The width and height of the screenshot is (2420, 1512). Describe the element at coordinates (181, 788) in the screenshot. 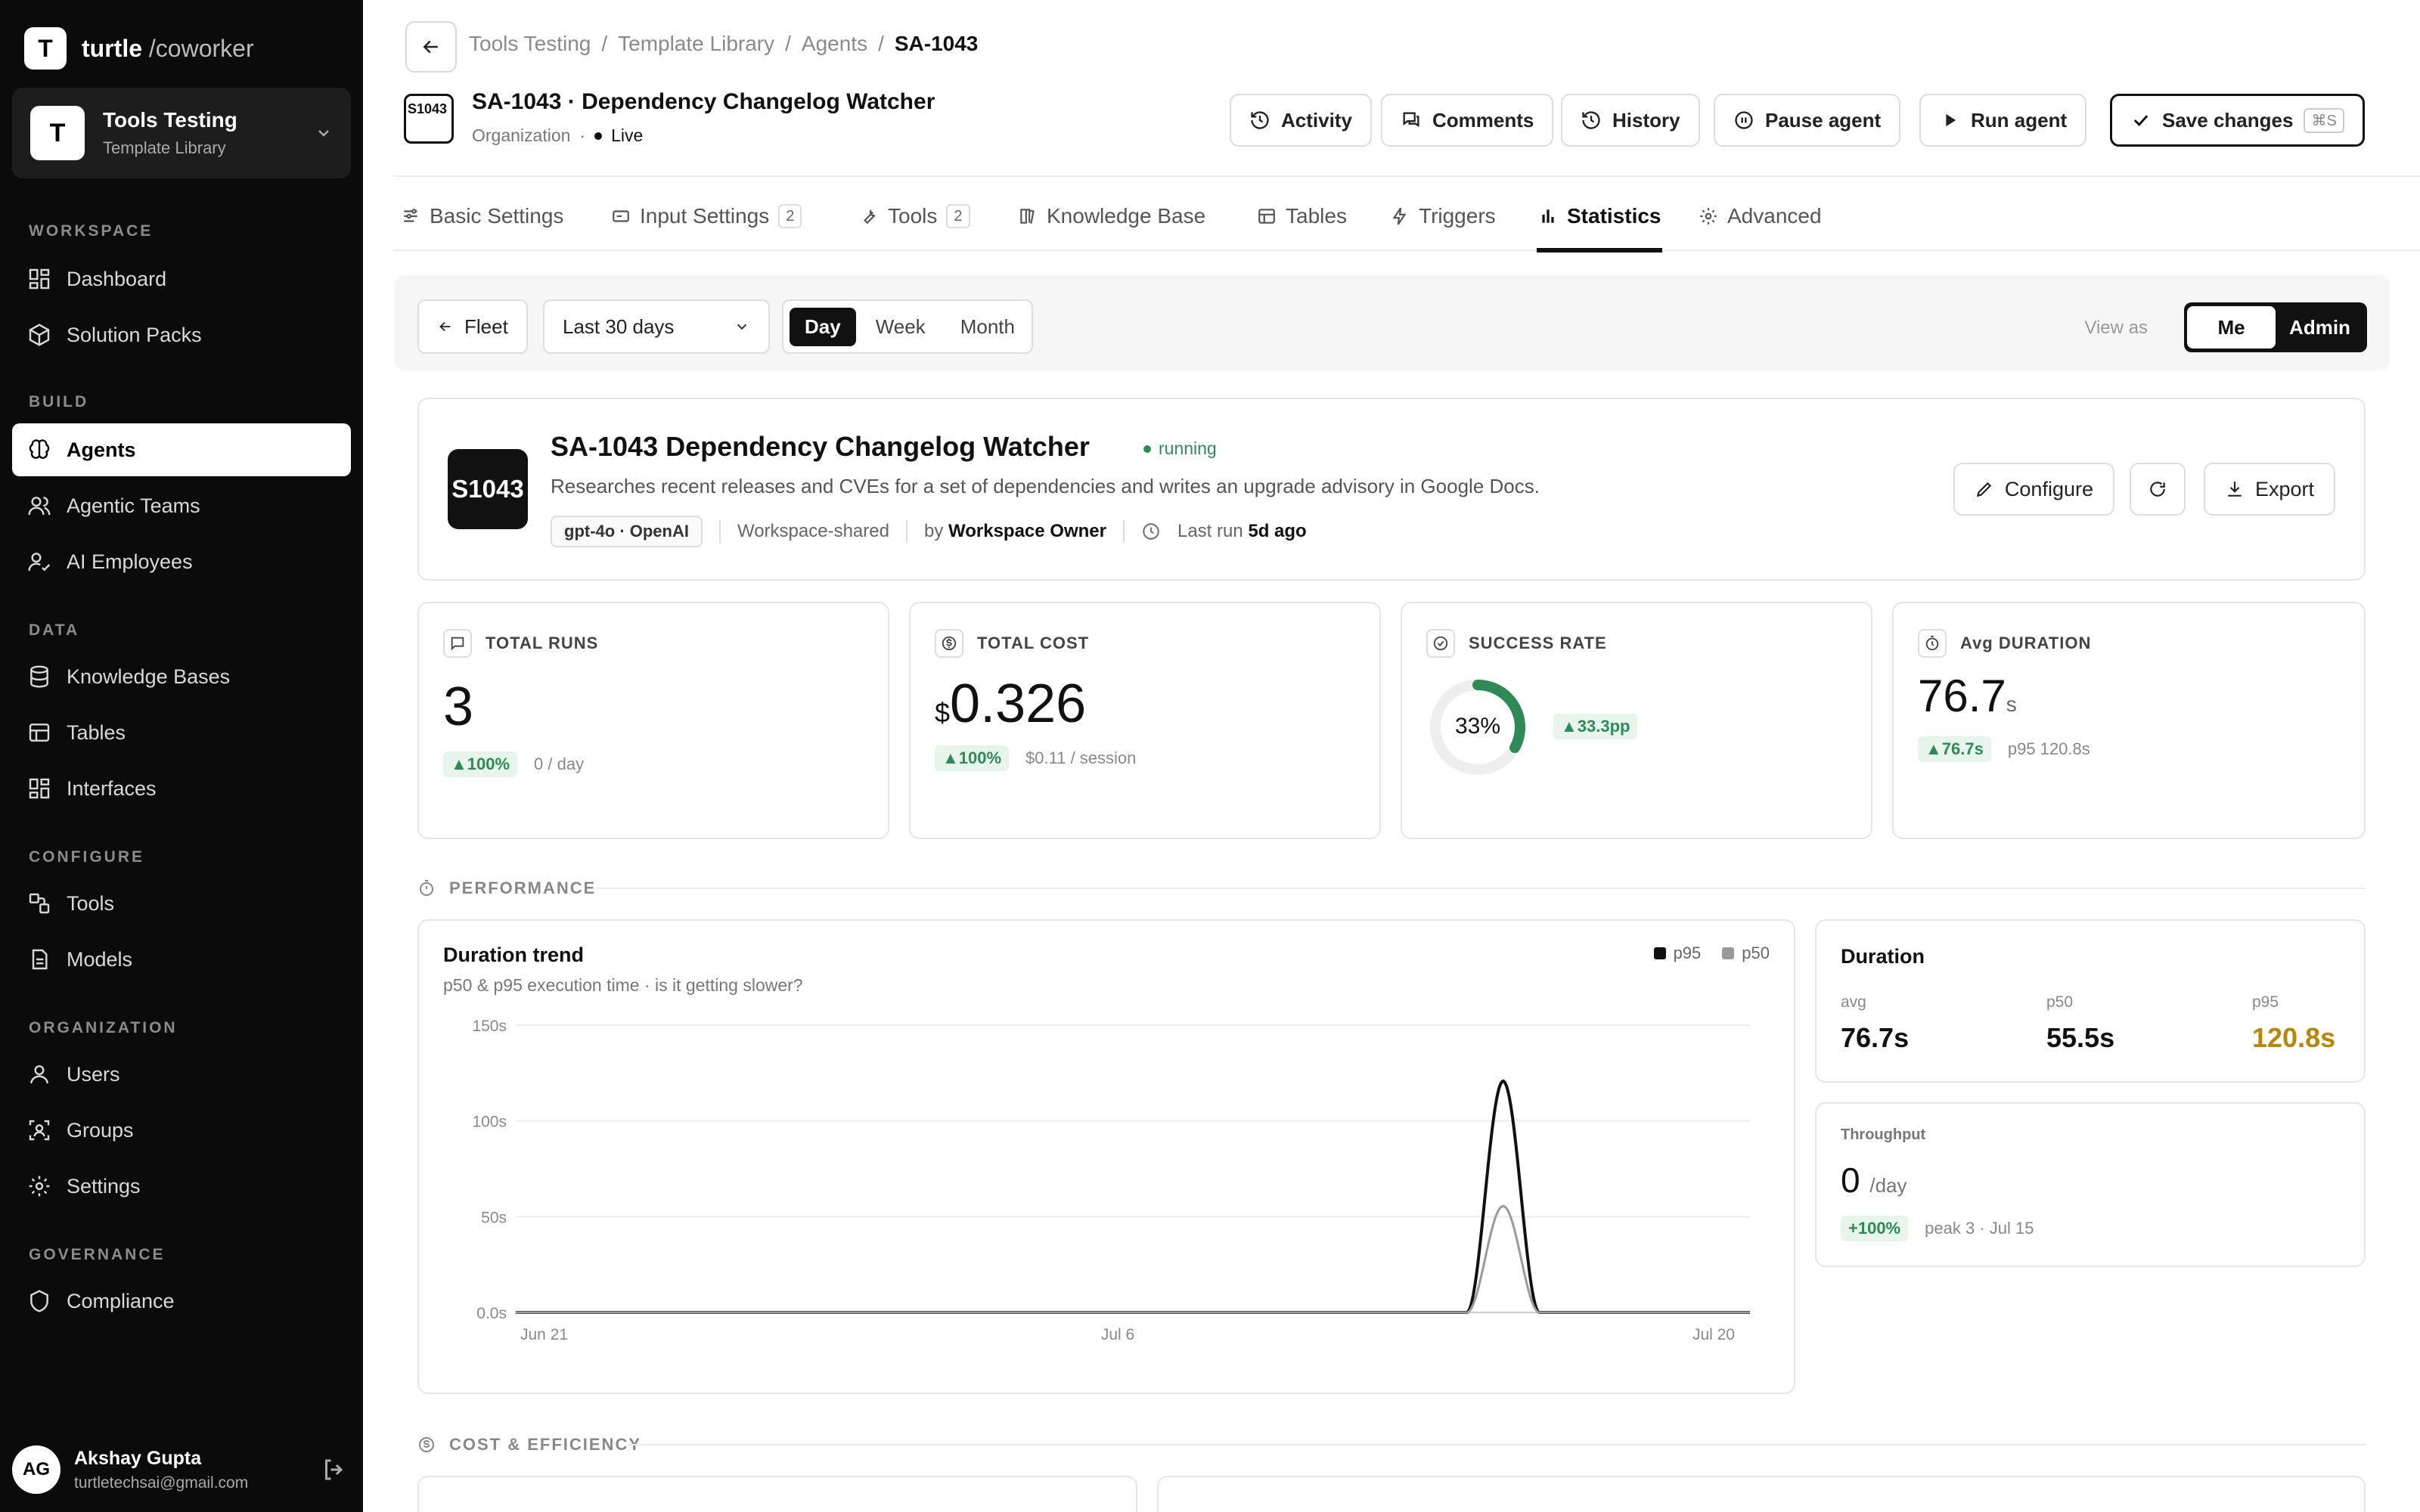

I see `sidebar-item-interfaces: Interfaces` at that location.